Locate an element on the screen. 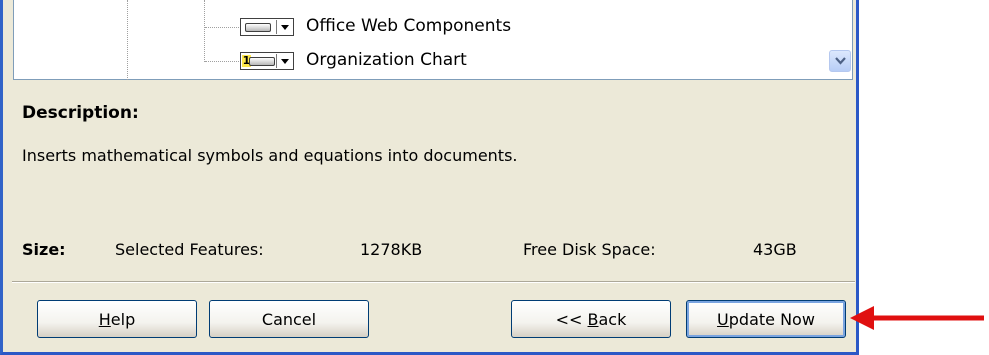 This screenshot has height=355, width=989. selected-features-value: 1278KB is located at coordinates (391, 249).